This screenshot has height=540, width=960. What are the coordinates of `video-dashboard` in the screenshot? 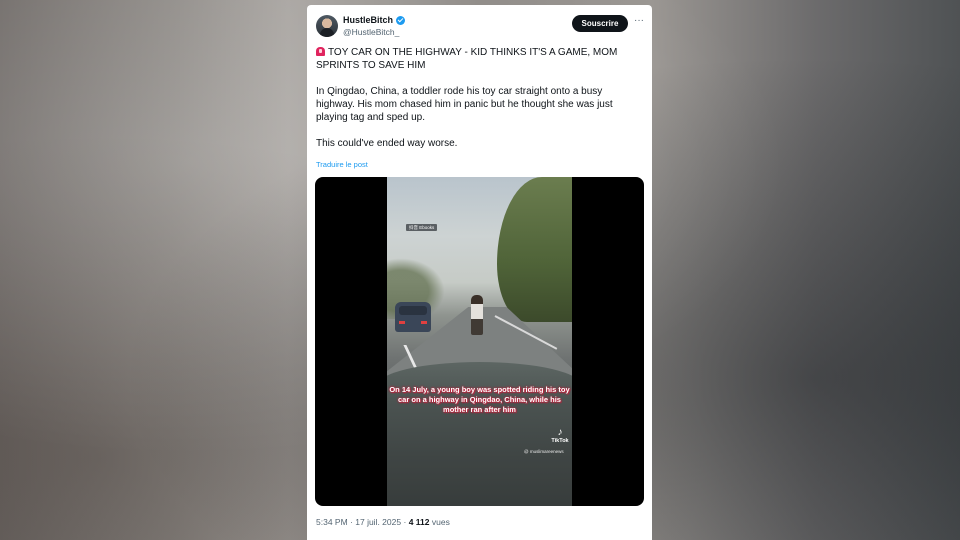 It's located at (479, 434).